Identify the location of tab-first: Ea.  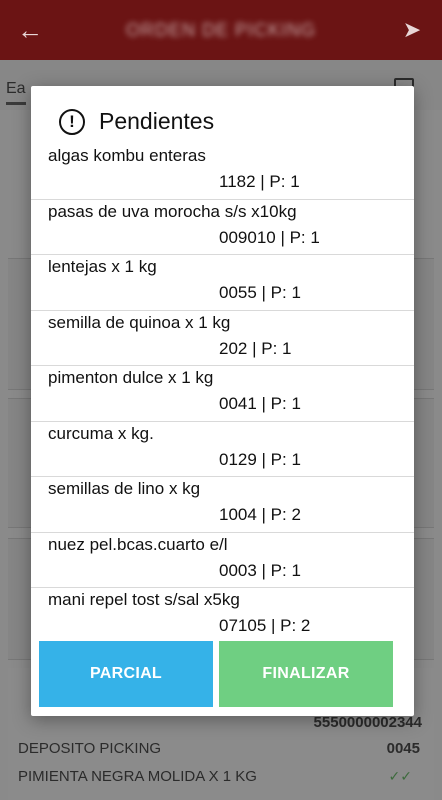
(16, 92).